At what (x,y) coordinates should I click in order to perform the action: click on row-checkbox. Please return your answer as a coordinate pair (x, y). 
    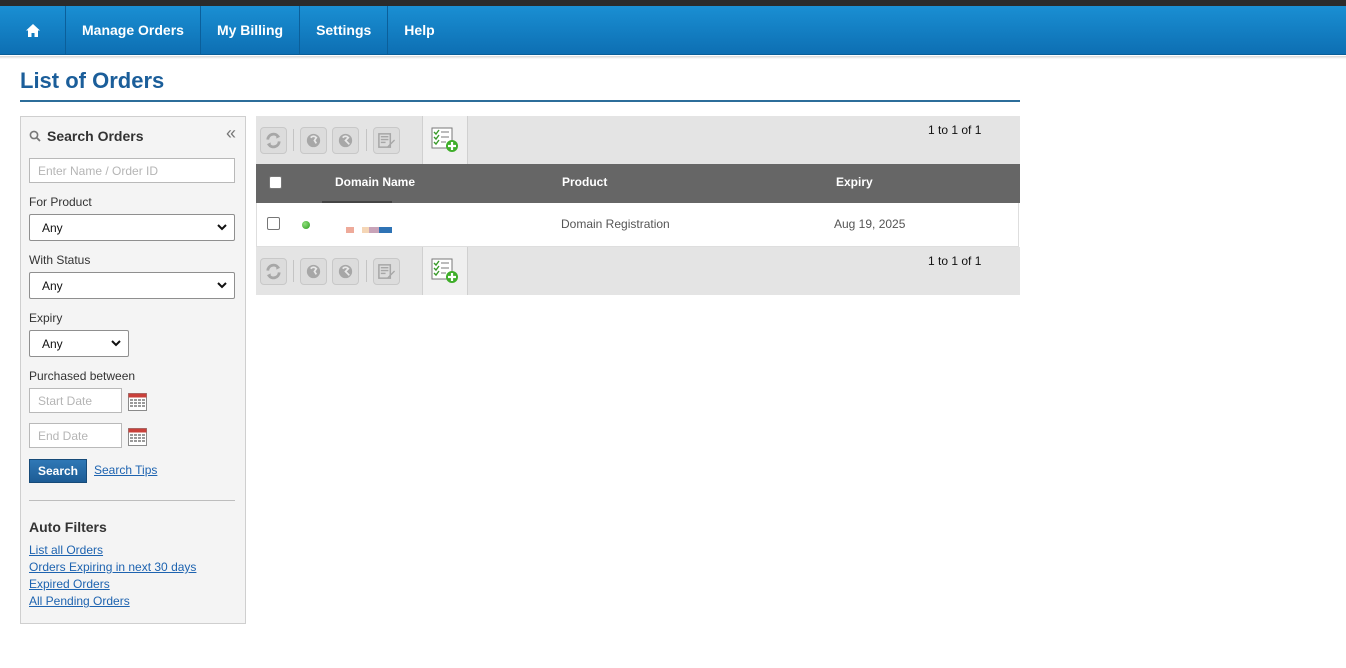
    Looking at the image, I should click on (273, 223).